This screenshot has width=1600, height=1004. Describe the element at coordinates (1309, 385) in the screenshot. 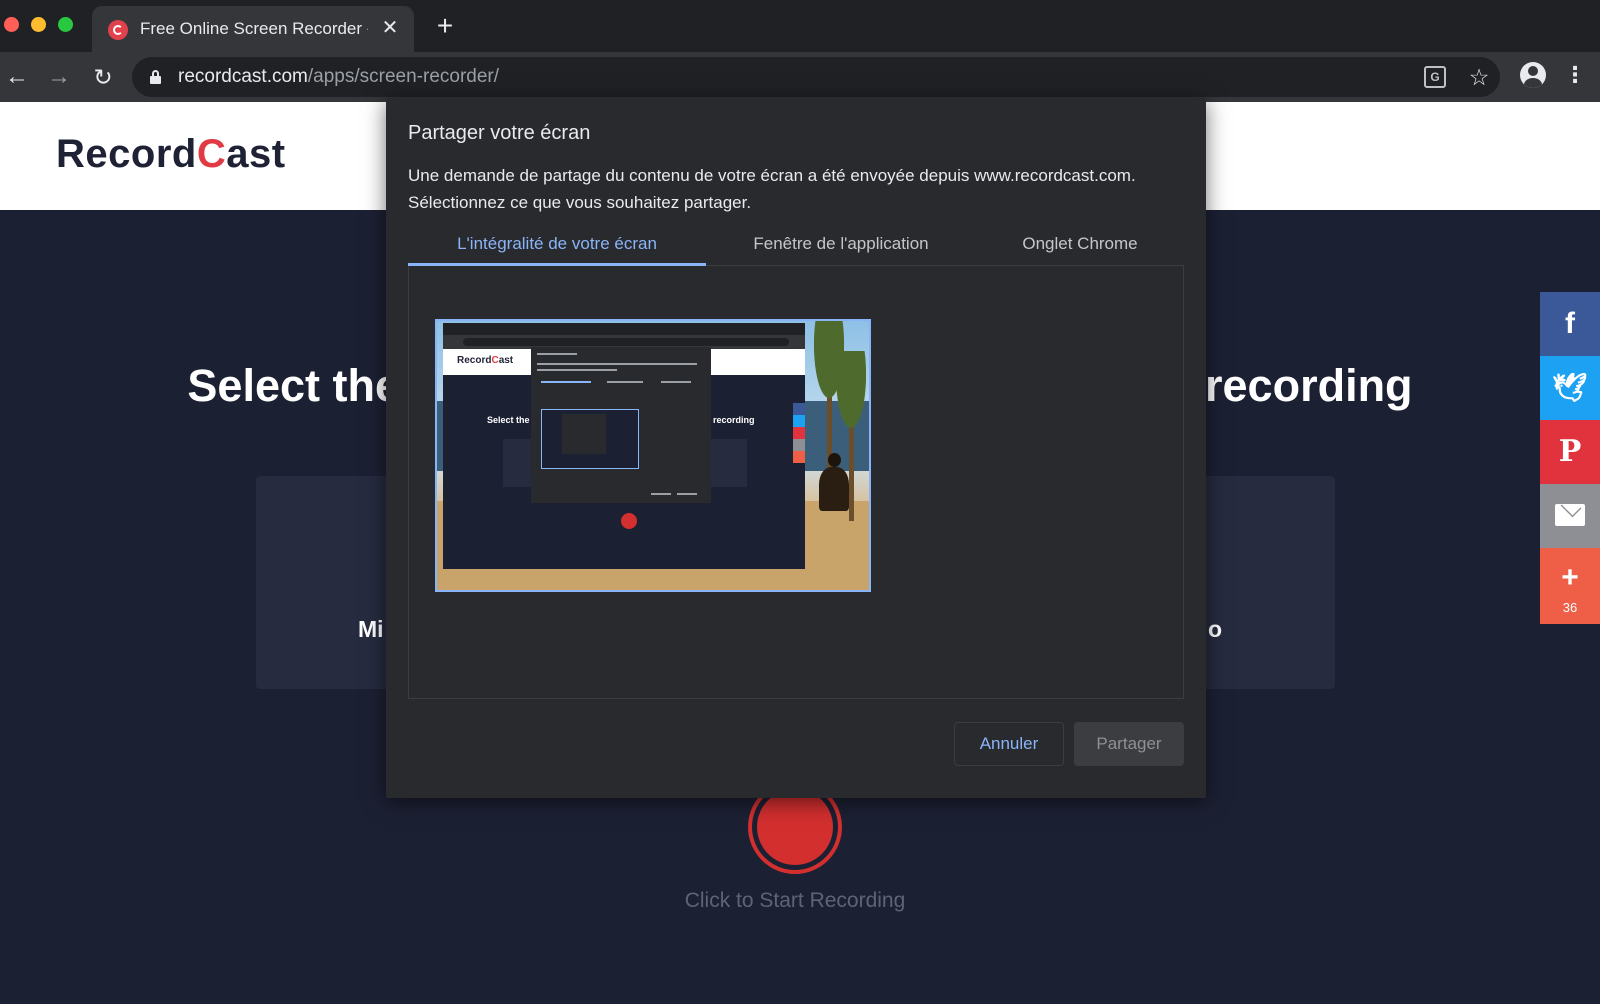

I see `page-heading-right: recording` at that location.